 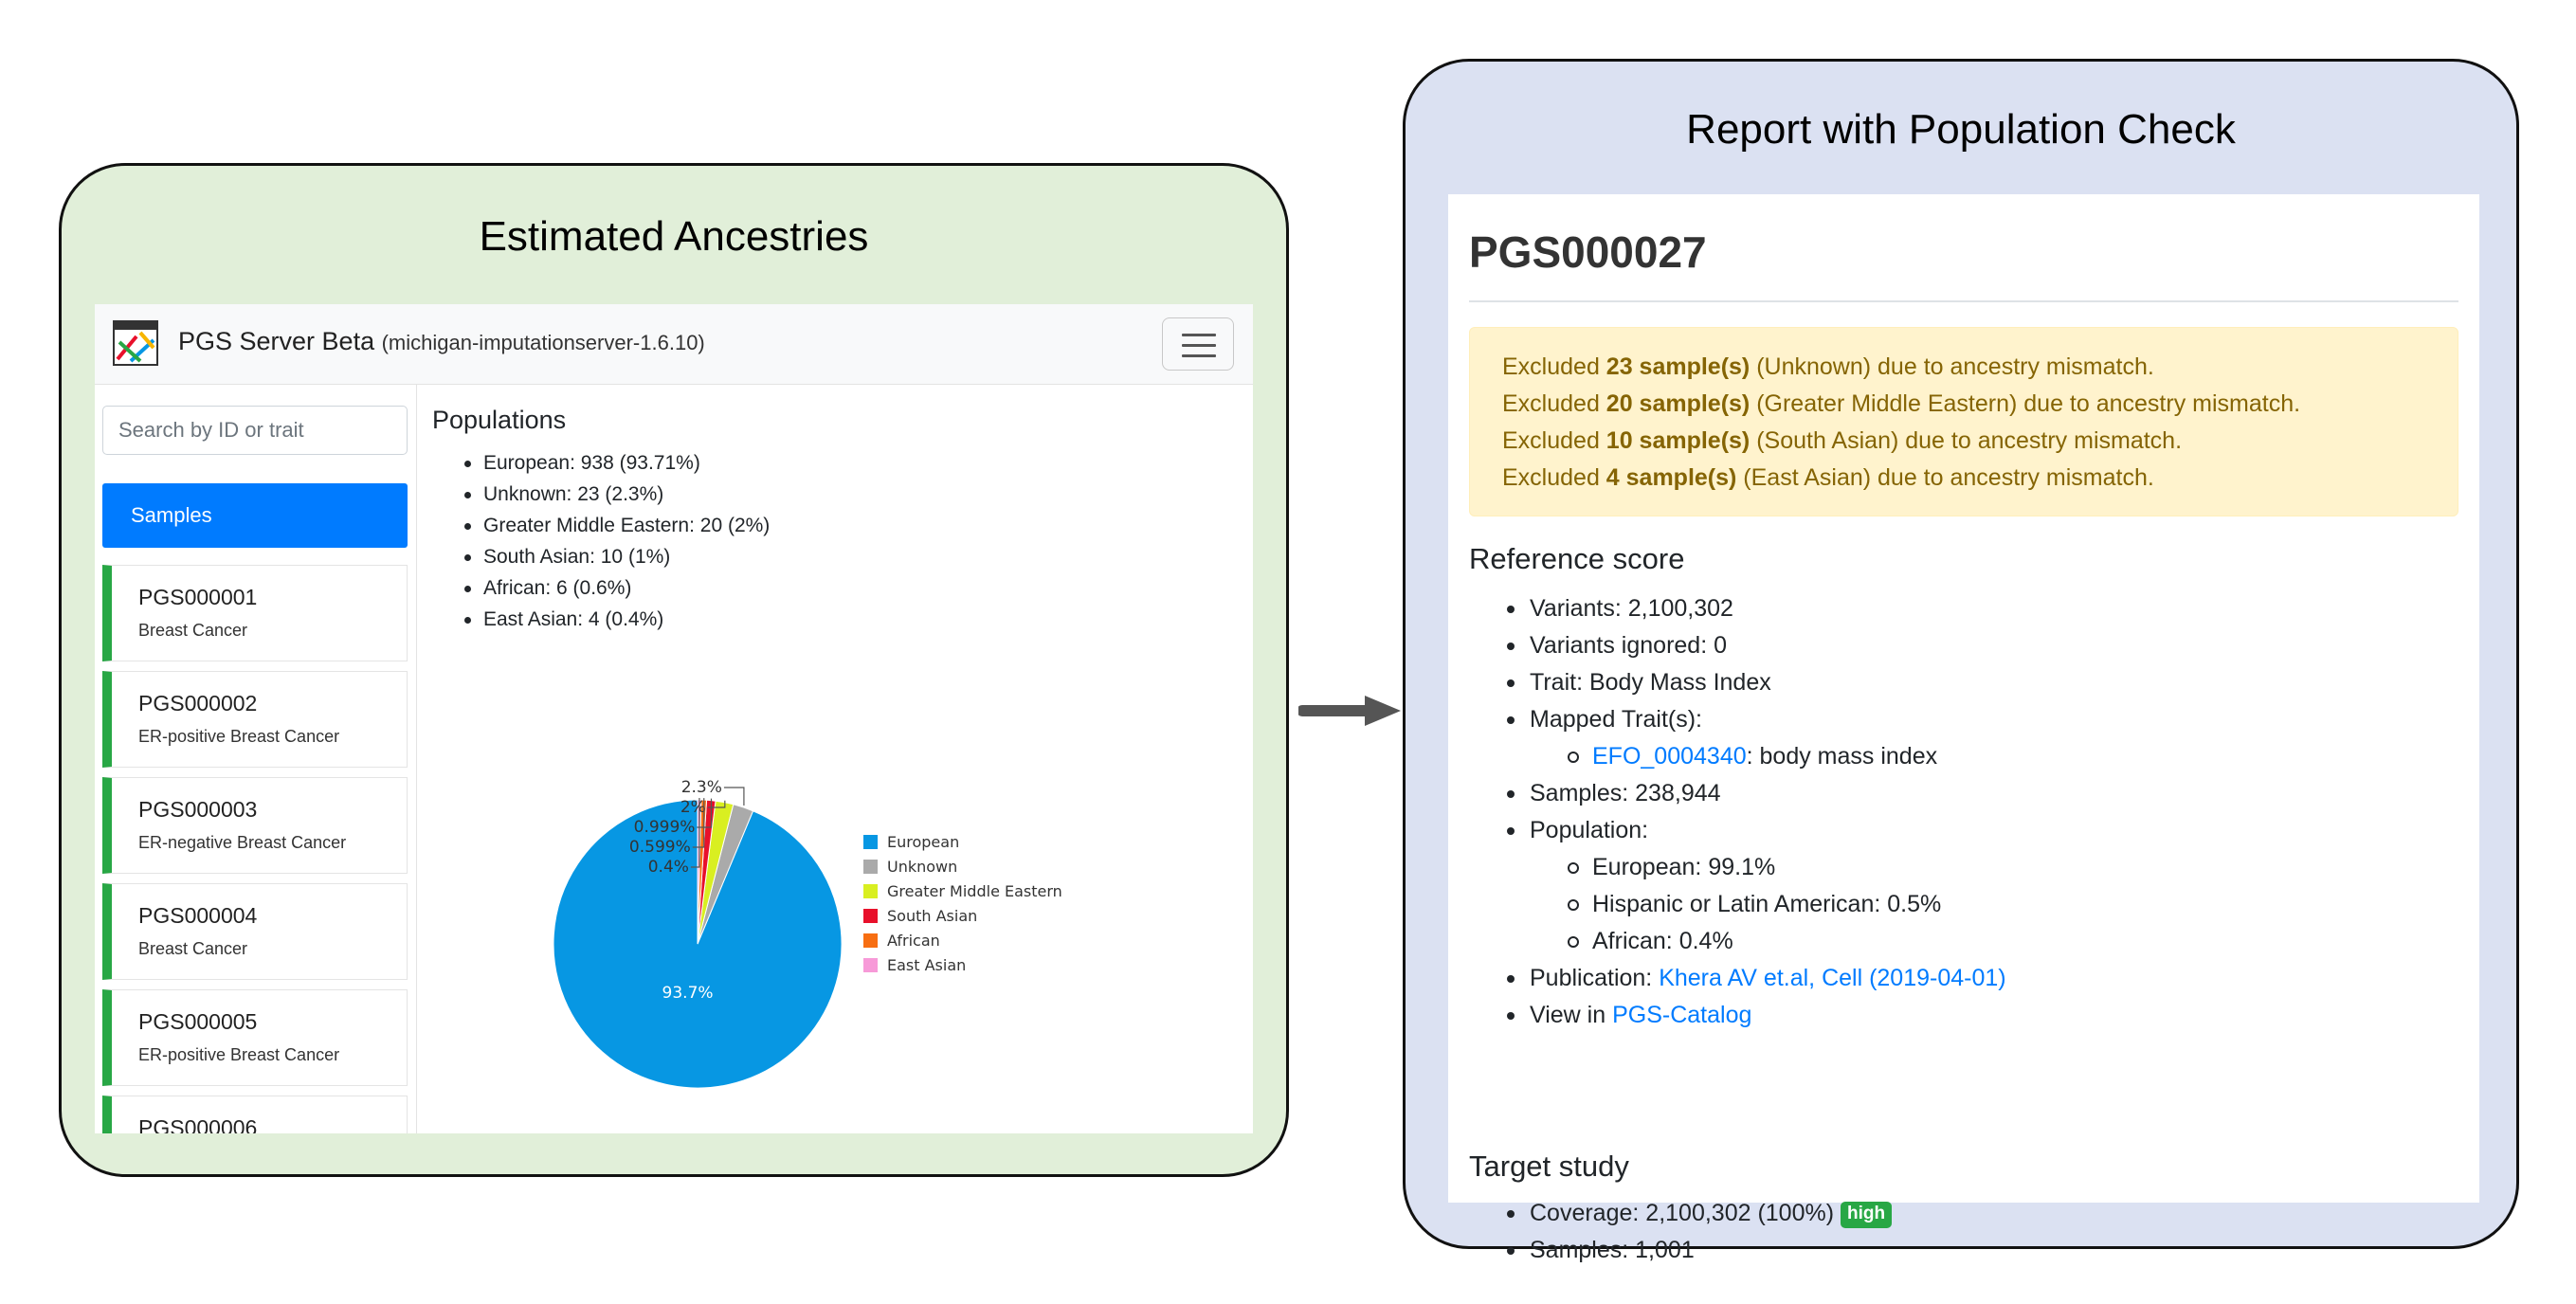 What do you see at coordinates (1755, 793) in the screenshot?
I see `samples-item: Samples: 238,944` at bounding box center [1755, 793].